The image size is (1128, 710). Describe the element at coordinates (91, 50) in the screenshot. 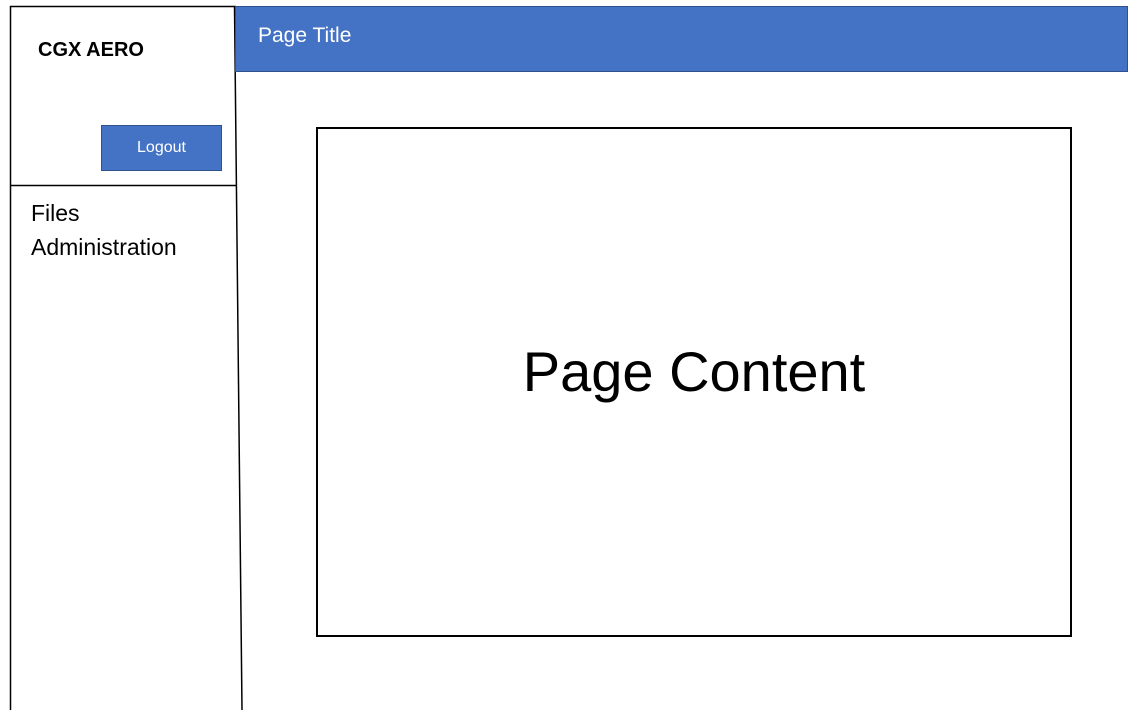

I see `brand-name: CGX AERO` at that location.